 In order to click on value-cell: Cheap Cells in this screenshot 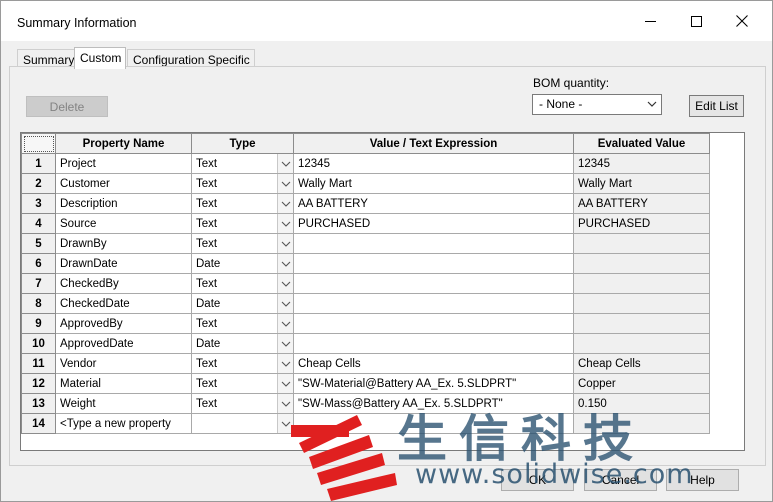, I will do `click(433, 363)`.